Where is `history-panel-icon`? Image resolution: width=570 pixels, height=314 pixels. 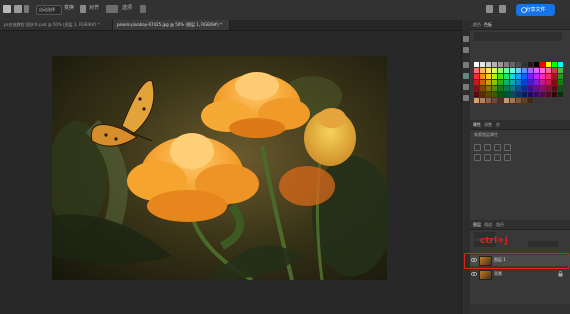 history-panel-icon is located at coordinates (466, 39).